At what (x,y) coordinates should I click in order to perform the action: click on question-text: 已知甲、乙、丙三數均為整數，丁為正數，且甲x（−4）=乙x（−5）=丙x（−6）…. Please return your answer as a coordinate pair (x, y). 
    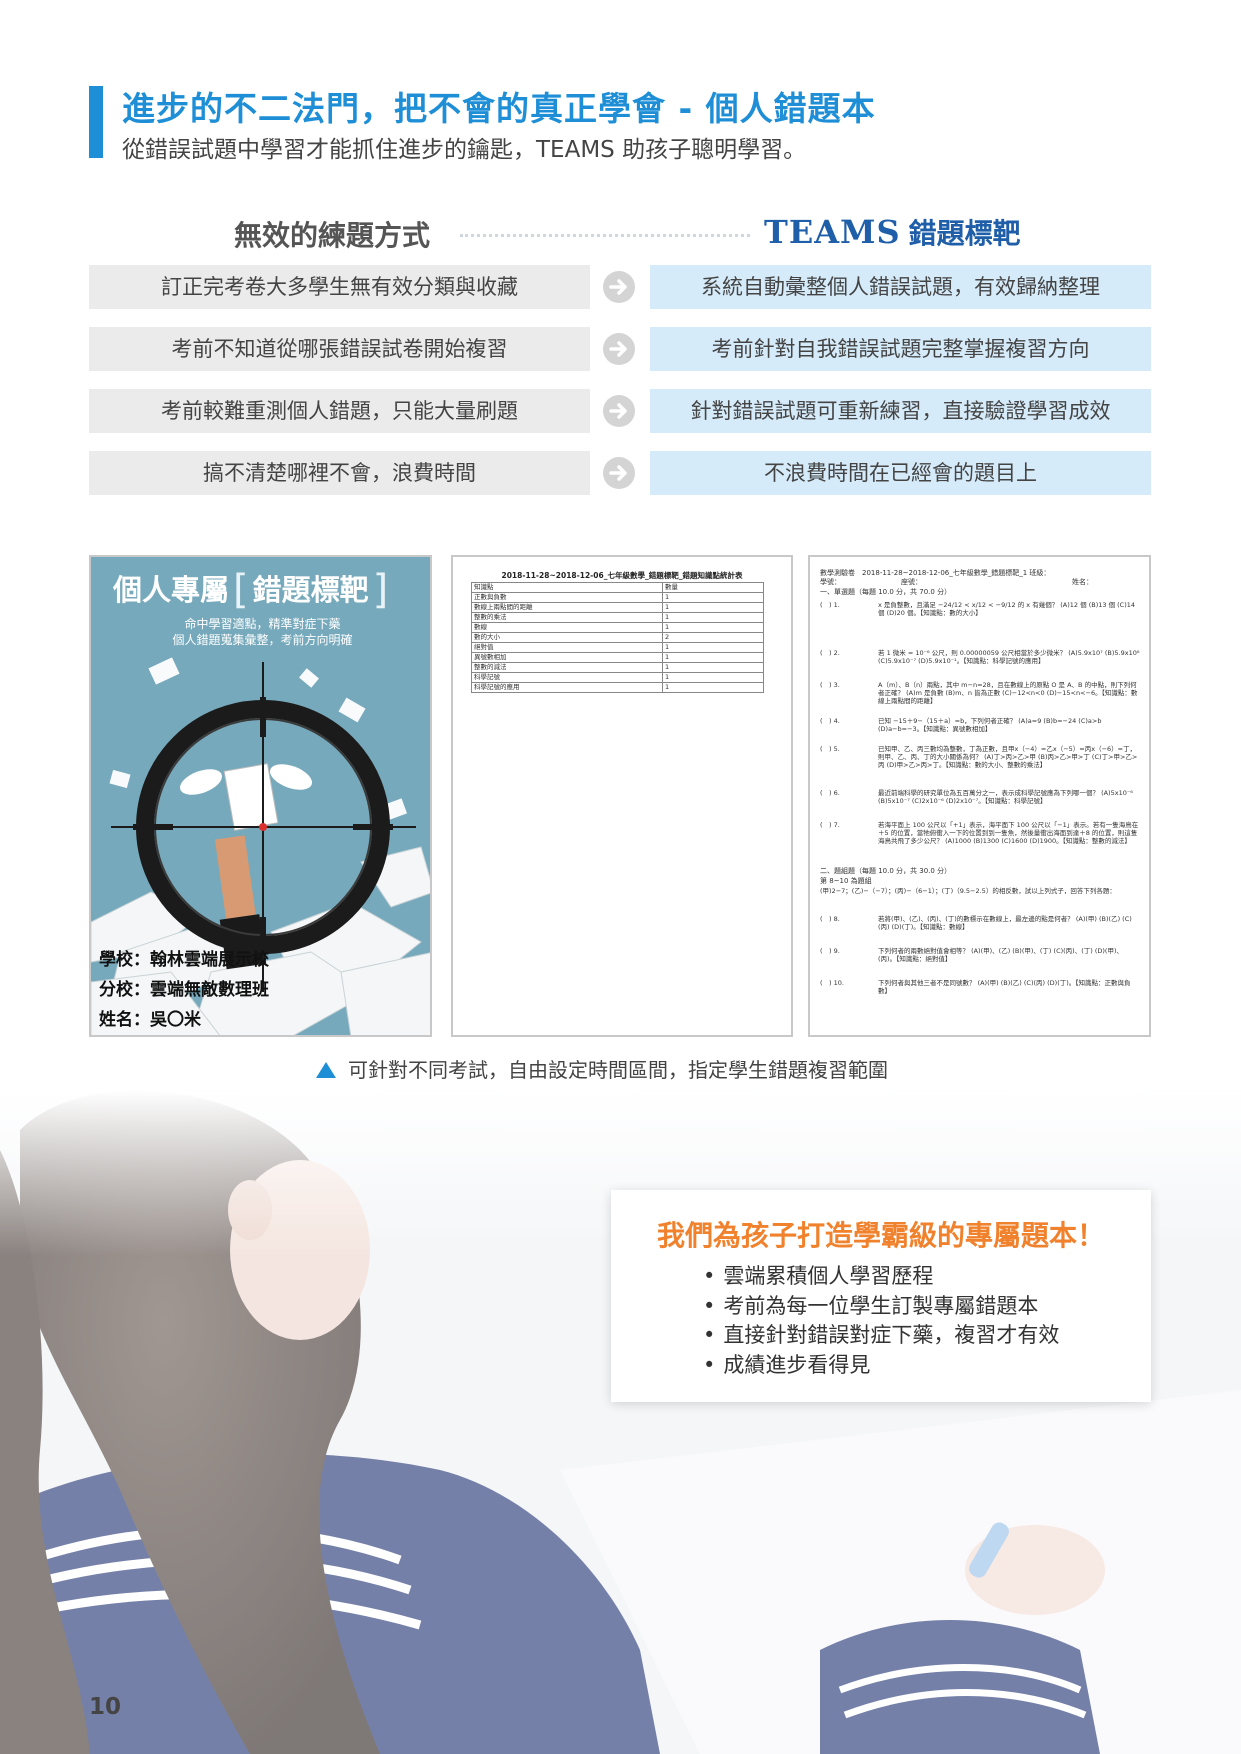
    Looking at the image, I should click on (1008, 757).